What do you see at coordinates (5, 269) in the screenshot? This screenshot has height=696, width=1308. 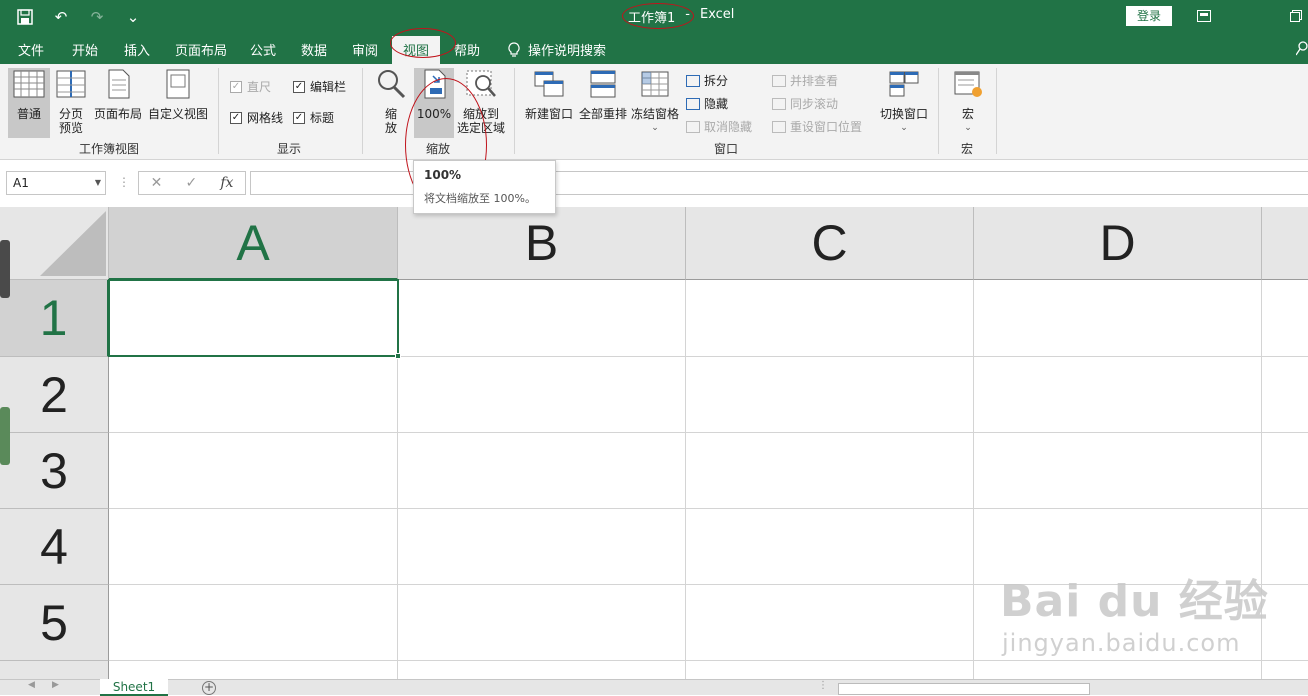 I see `left-edge-slider` at bounding box center [5, 269].